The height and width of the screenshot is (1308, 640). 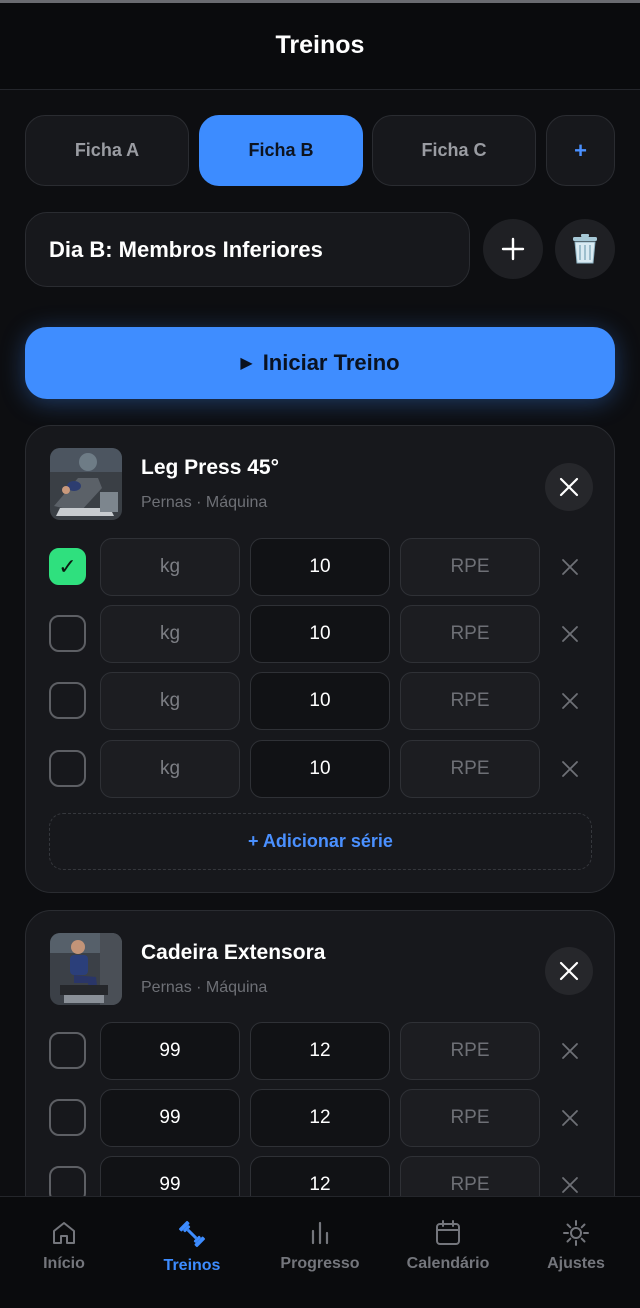 I want to click on plus-icon, so click(x=513, y=249).